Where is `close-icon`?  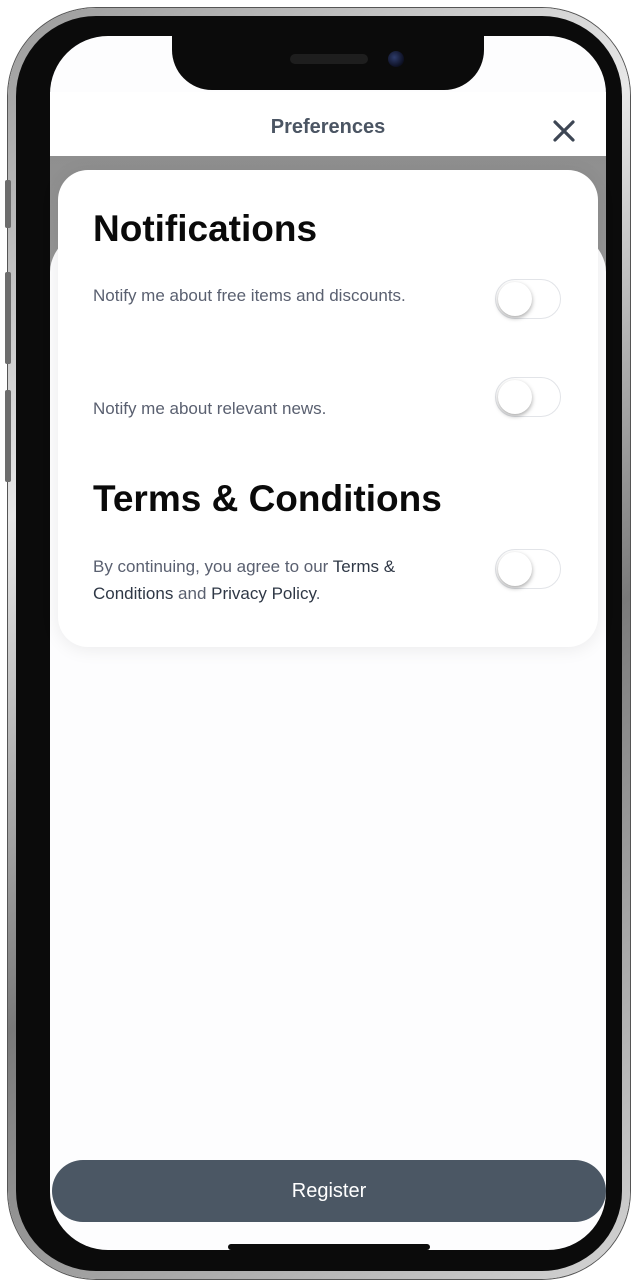 close-icon is located at coordinates (564, 131).